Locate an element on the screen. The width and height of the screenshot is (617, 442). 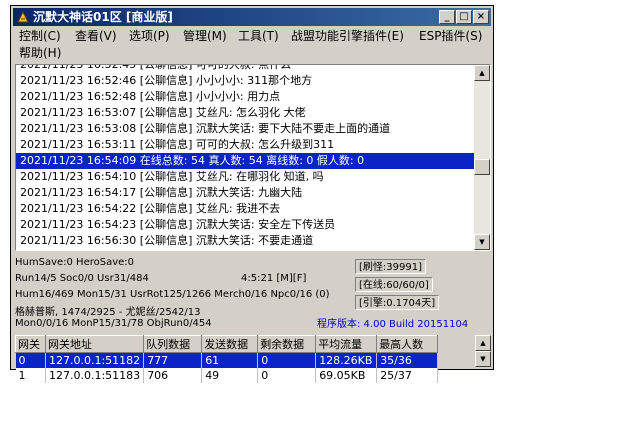
menu-esp-plugin: ESP插件(S) is located at coordinates (450, 36).